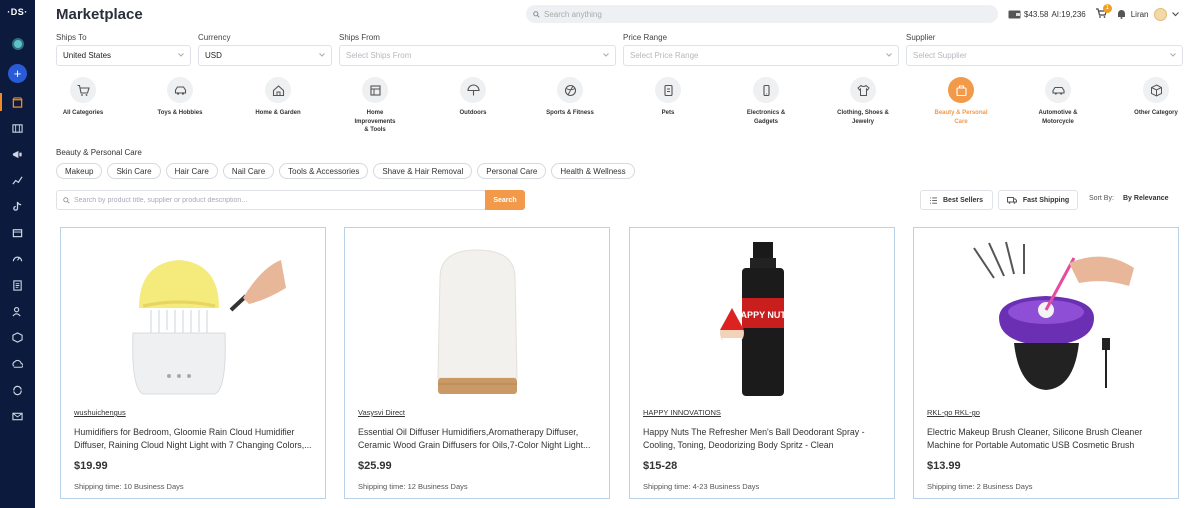 This screenshot has width=1200, height=508. What do you see at coordinates (17, 206) in the screenshot?
I see `tiktok-icon` at bounding box center [17, 206].